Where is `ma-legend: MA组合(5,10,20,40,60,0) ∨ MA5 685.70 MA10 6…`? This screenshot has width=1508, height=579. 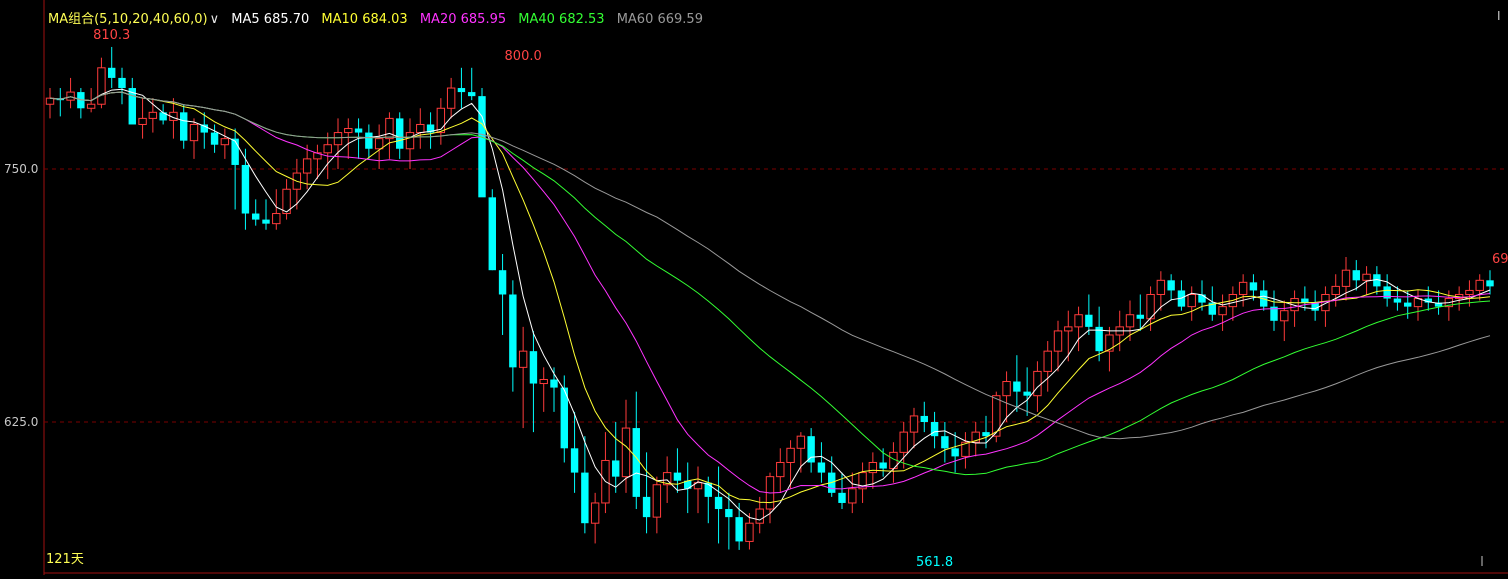 ma-legend: MA组合(5,10,20,40,60,0) ∨ MA5 685.70 MA10 6… is located at coordinates (379, 17).